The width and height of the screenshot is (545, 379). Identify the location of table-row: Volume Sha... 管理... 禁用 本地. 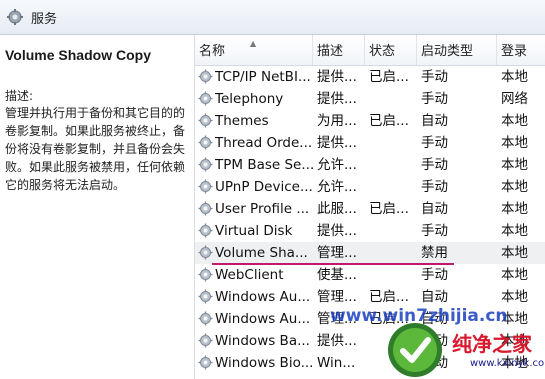
(370, 253).